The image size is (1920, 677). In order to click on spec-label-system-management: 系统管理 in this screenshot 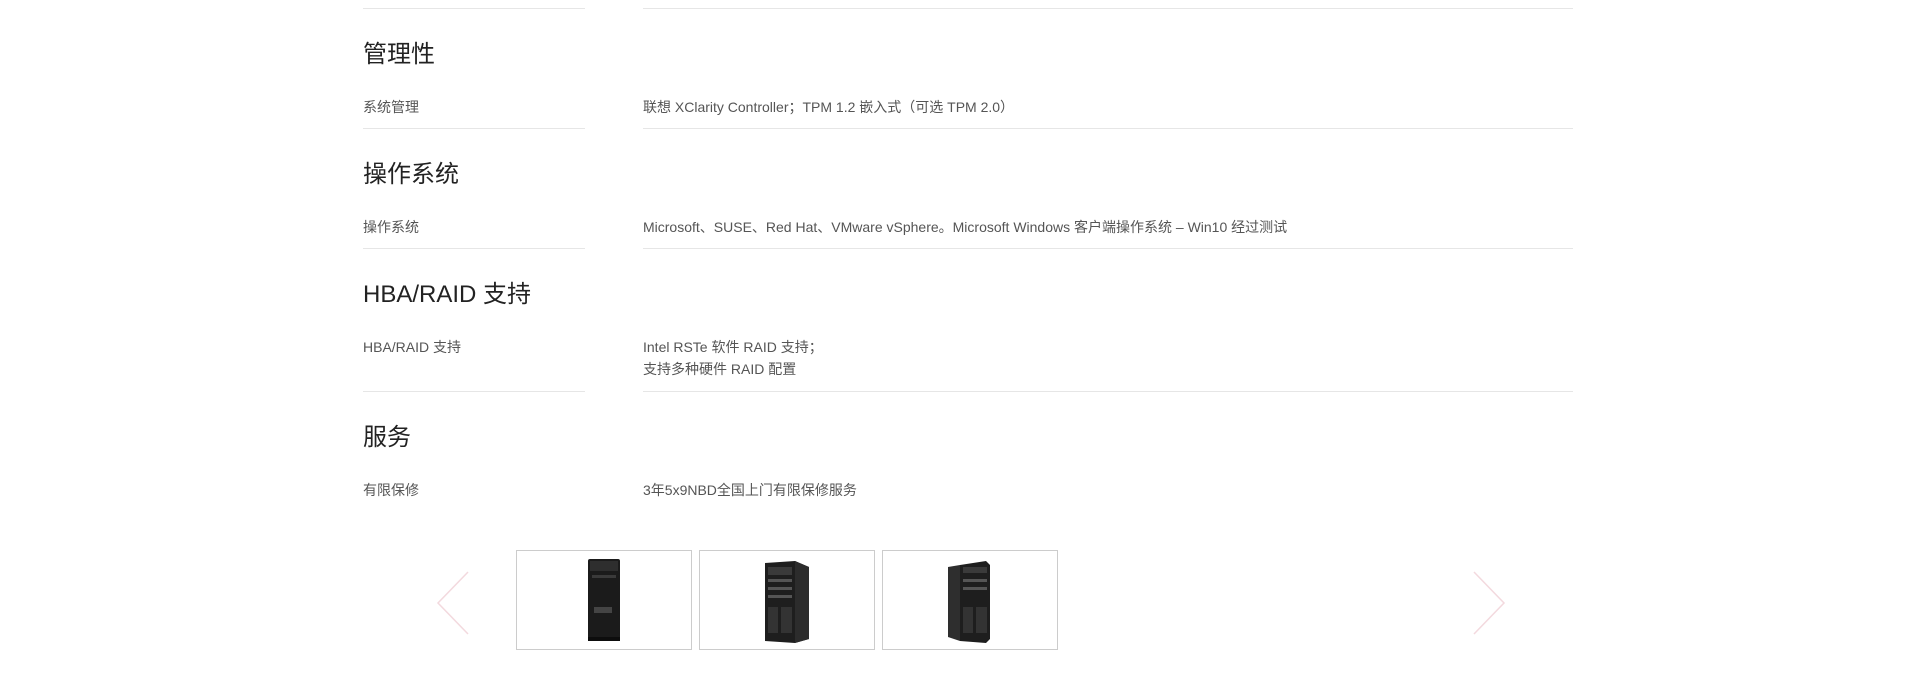, I will do `click(391, 107)`.